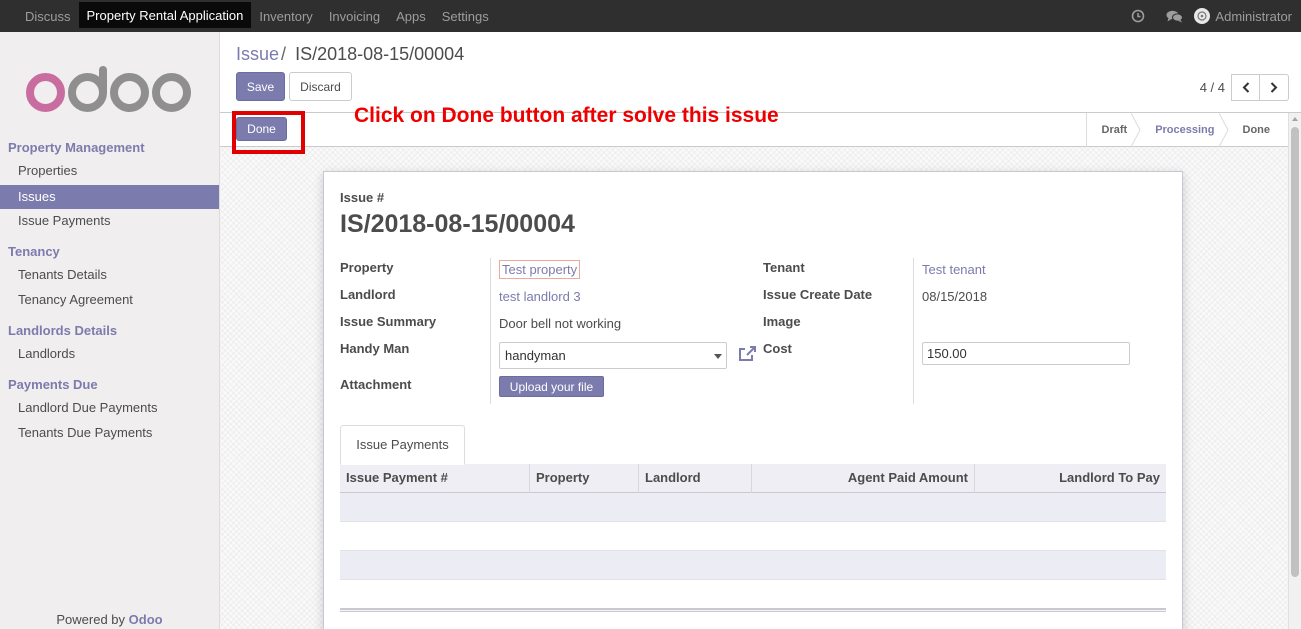  I want to click on save-button: Save, so click(260, 86).